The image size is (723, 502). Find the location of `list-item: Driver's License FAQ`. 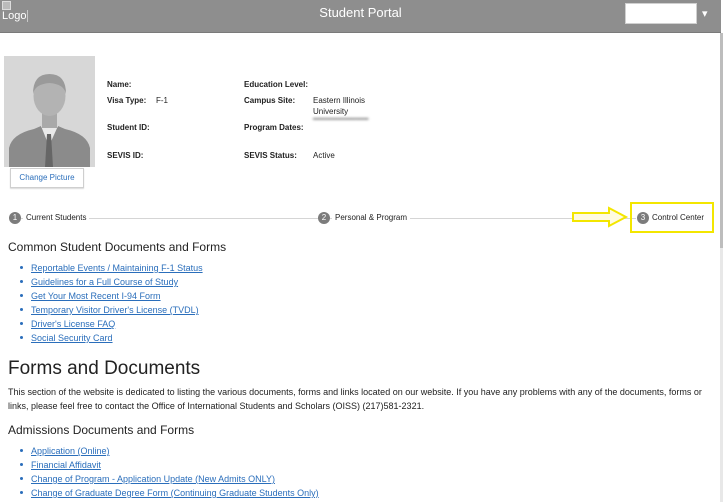

list-item: Driver's License FAQ is located at coordinates (110, 324).